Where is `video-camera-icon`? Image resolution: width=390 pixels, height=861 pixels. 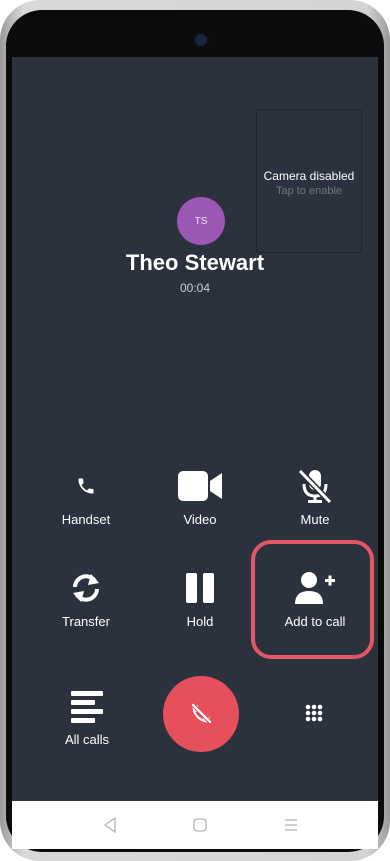
video-camera-icon is located at coordinates (200, 486).